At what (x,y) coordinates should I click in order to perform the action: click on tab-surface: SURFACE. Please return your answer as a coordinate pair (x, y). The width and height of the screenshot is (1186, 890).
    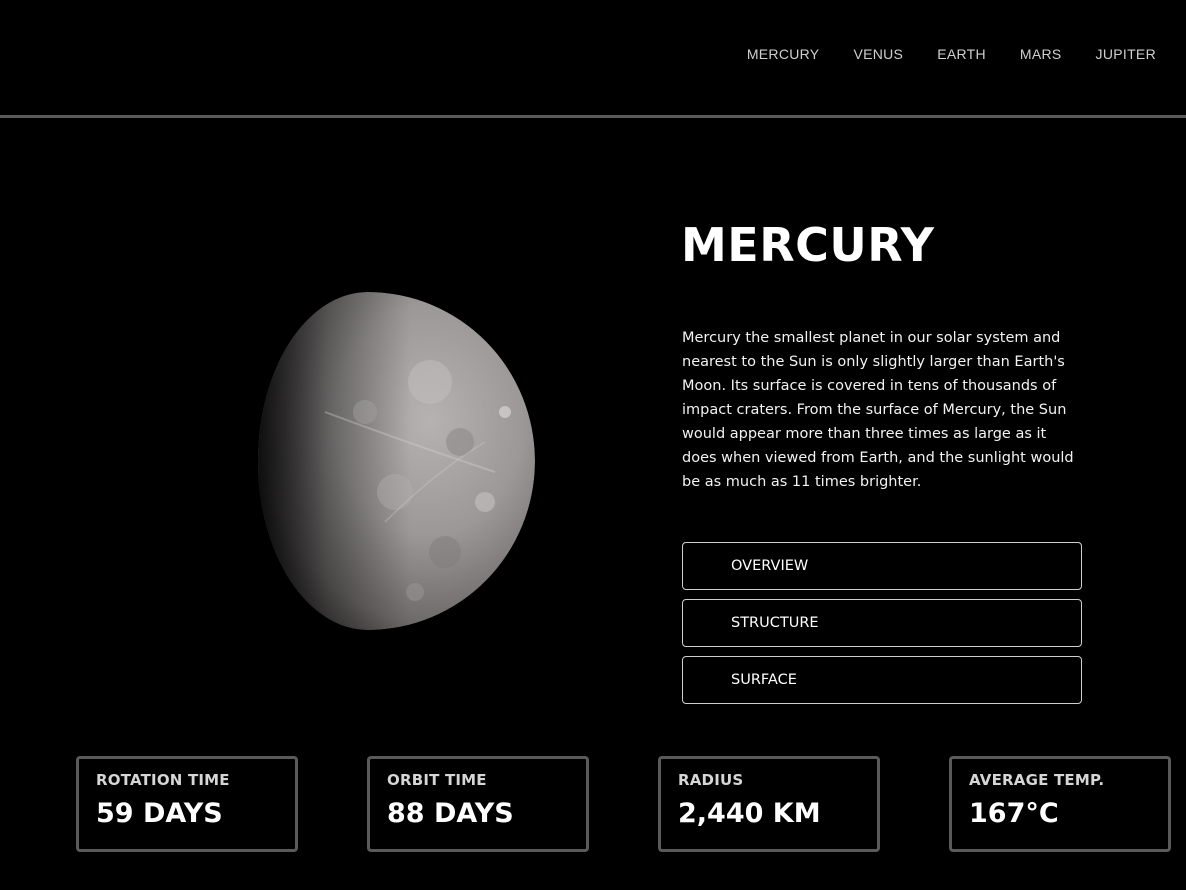
    Looking at the image, I should click on (882, 680).